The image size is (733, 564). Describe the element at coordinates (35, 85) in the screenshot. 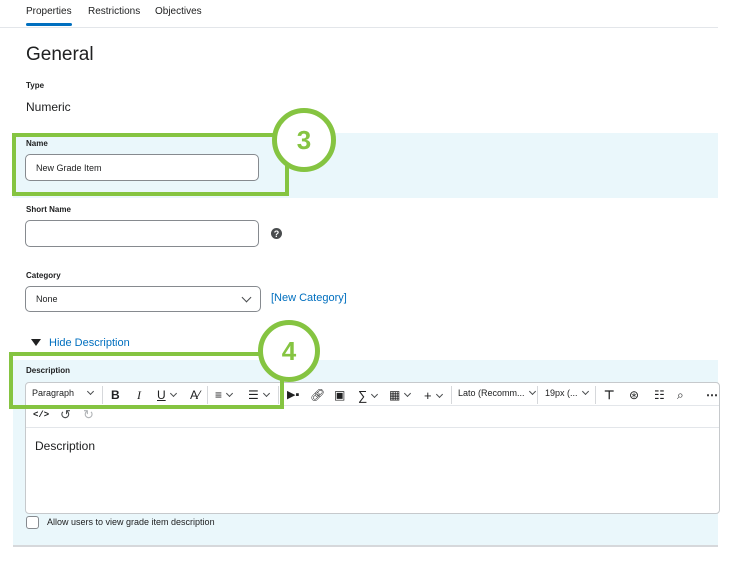

I see `type-label: Type` at that location.